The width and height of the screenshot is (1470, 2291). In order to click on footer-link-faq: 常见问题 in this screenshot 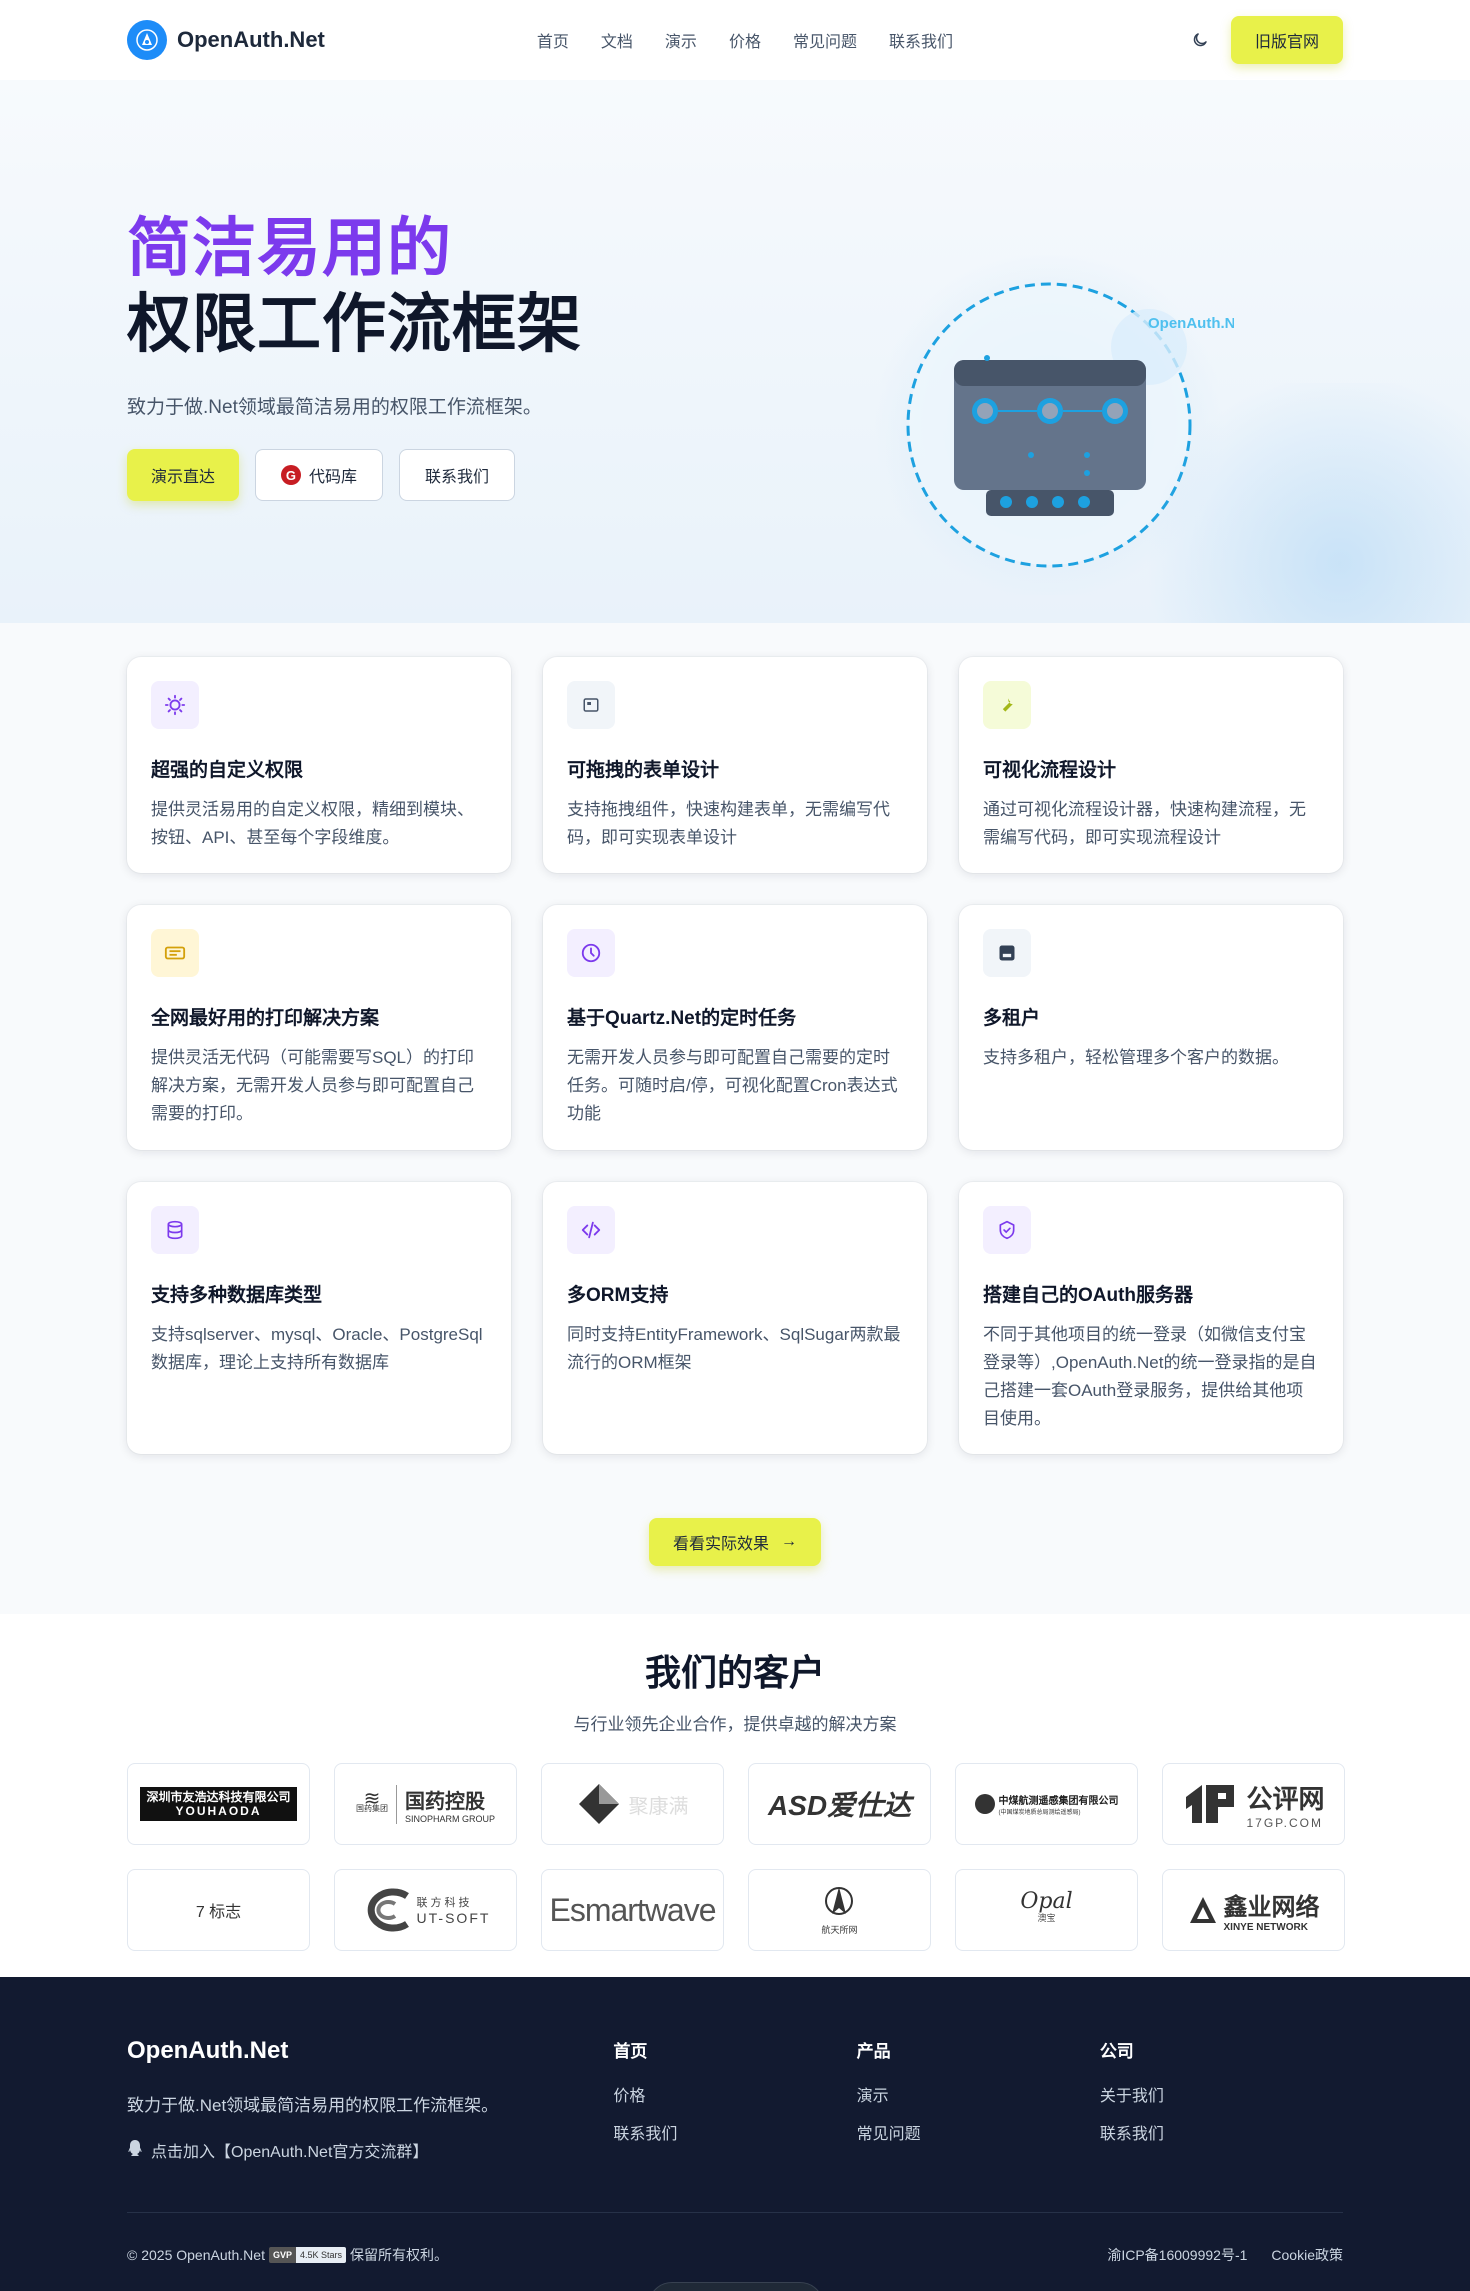, I will do `click(978, 2132)`.